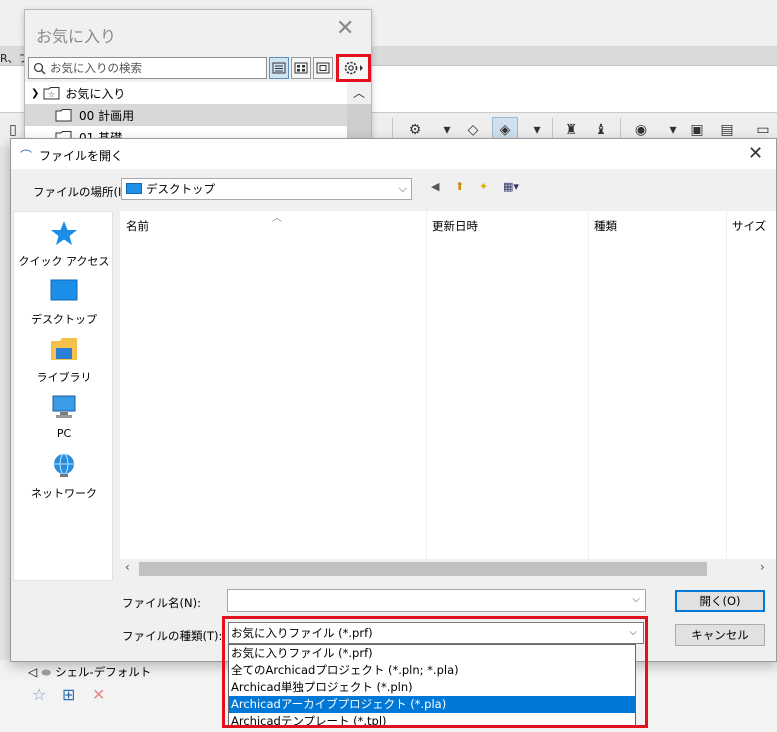  I want to click on tree-item: 00 計画用, so click(186, 115).